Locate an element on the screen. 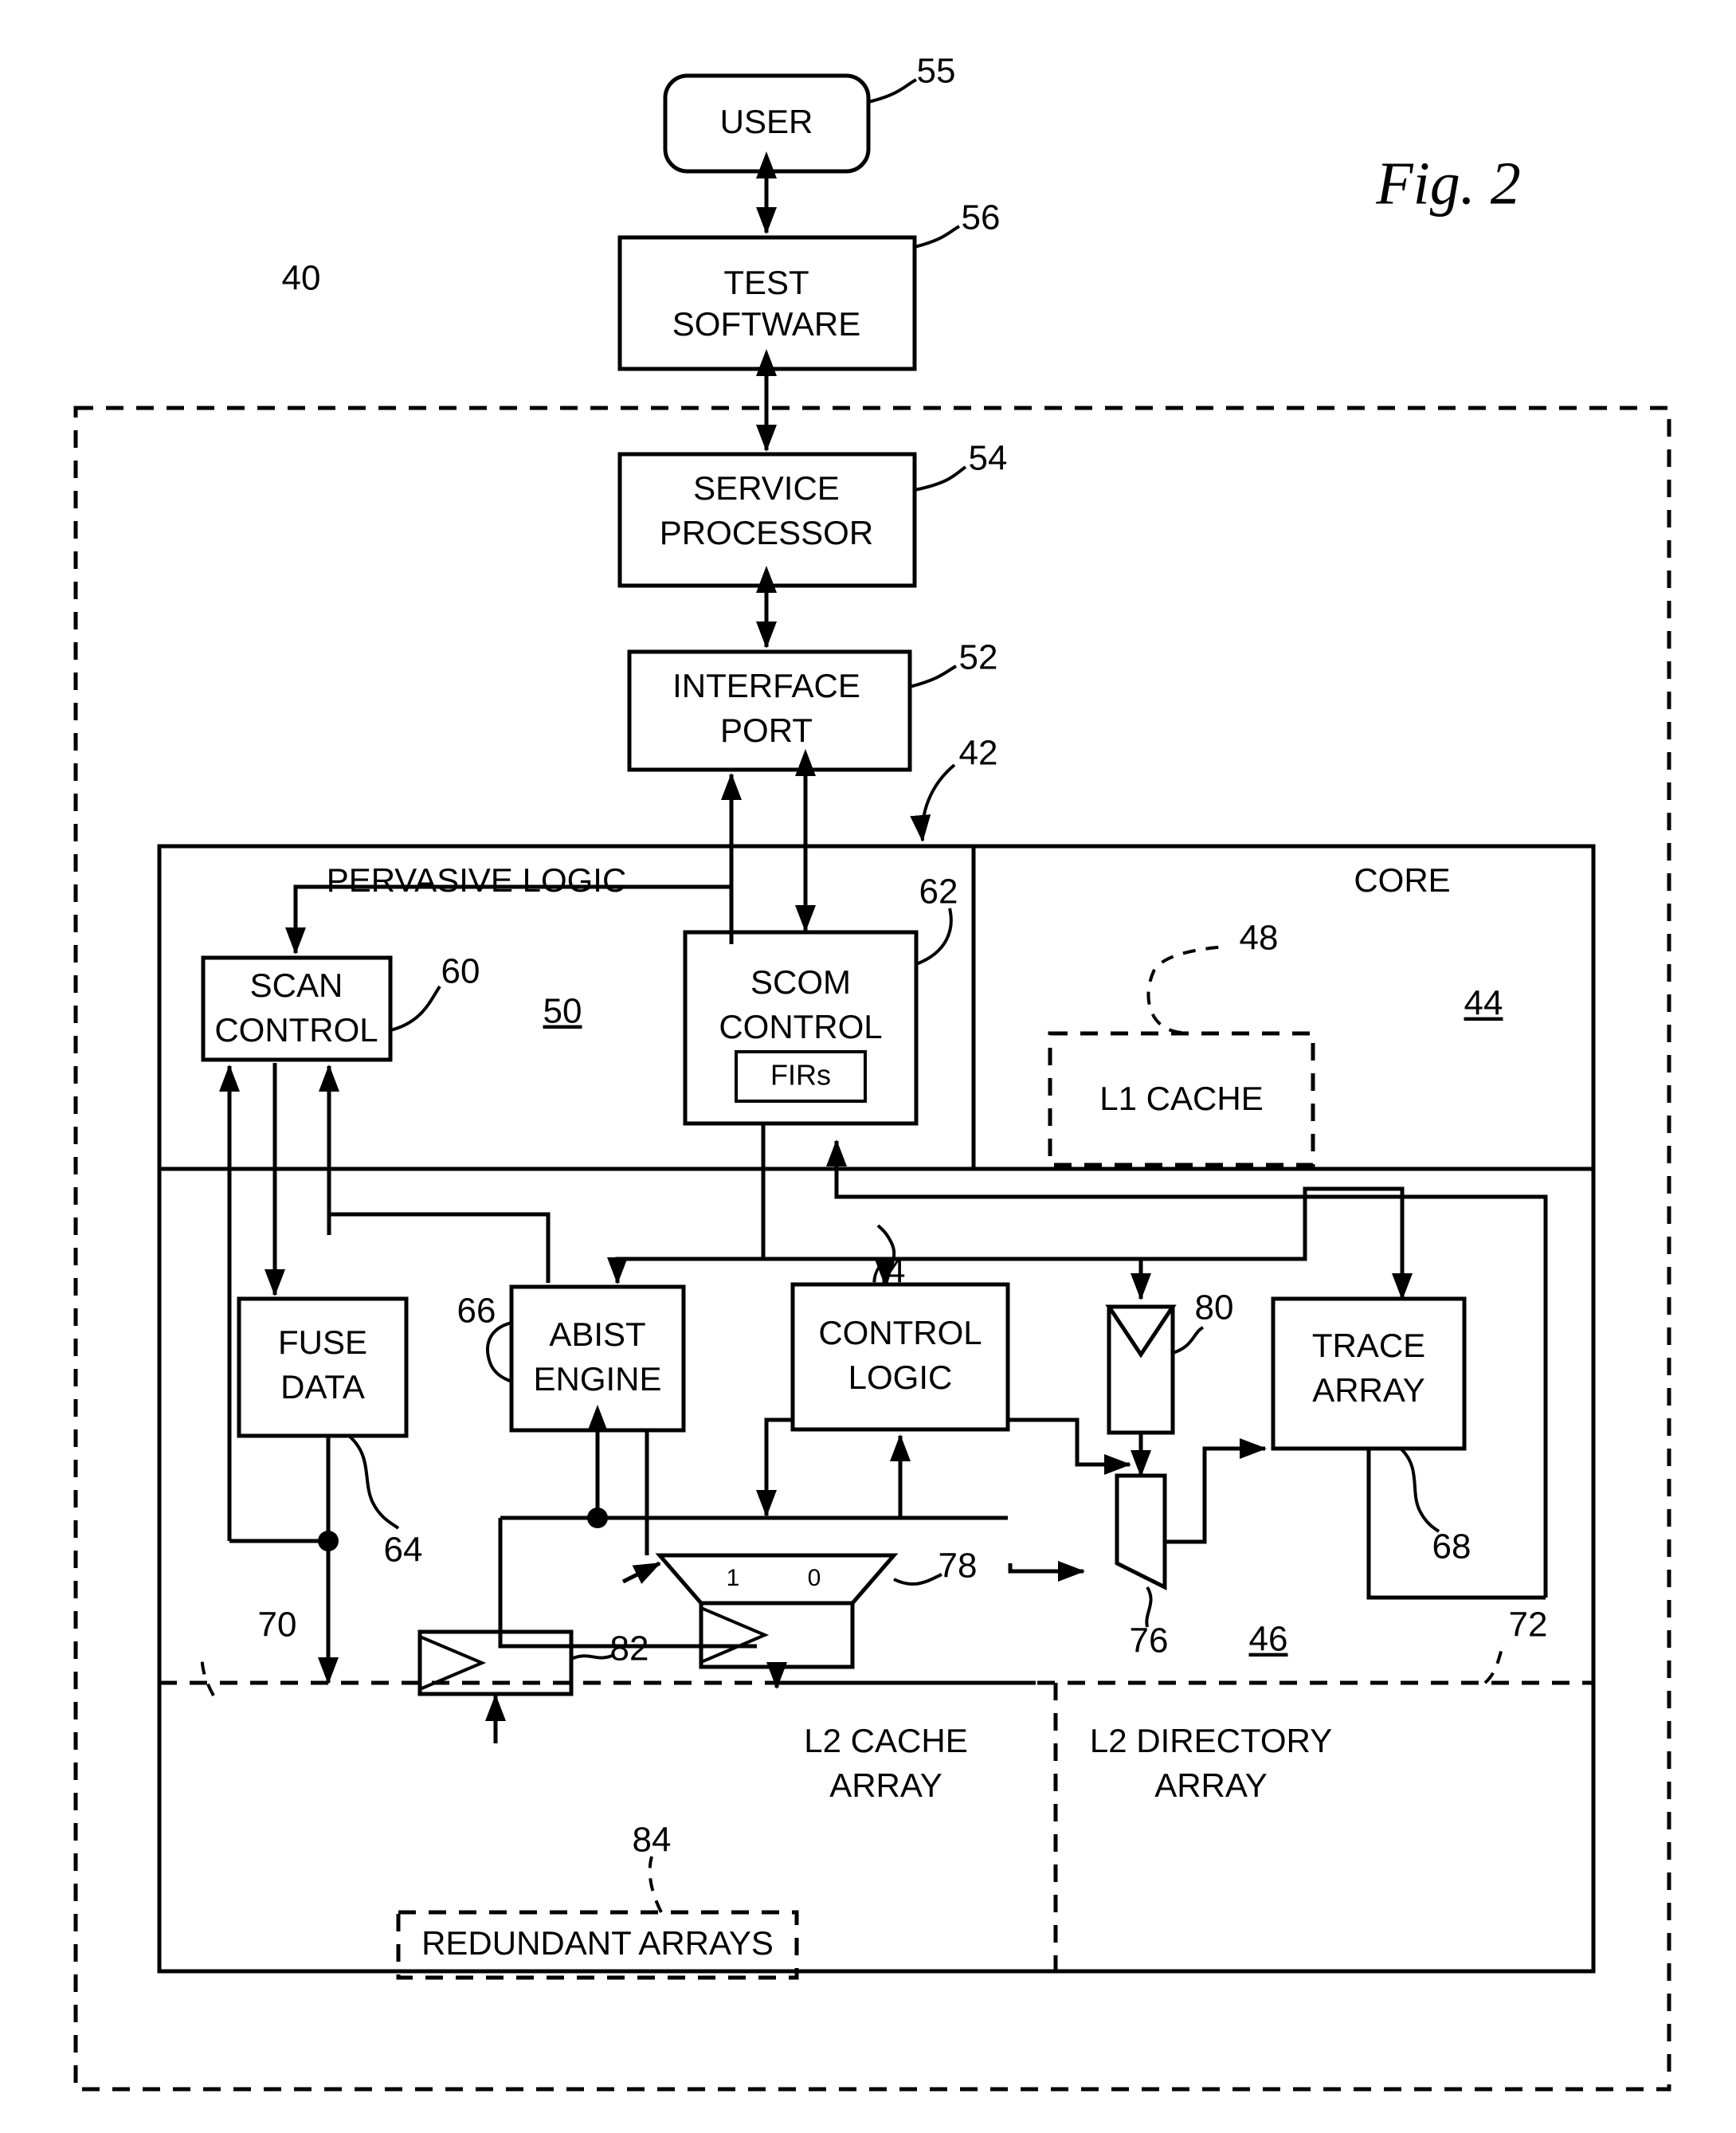 The height and width of the screenshot is (2133, 1736). interface-port-label-2: PORT is located at coordinates (766, 730).